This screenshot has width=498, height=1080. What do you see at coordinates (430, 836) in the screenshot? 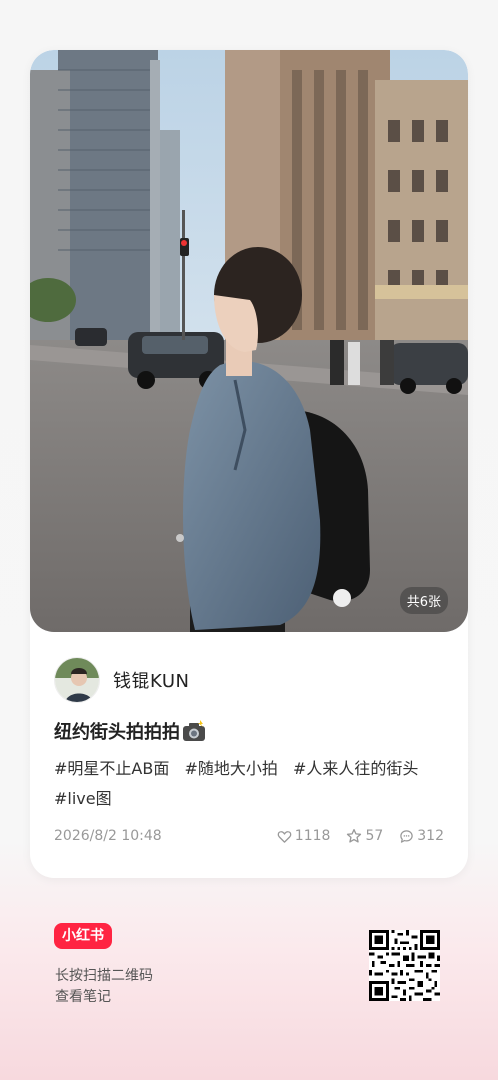
I see `comment-count: 312` at bounding box center [430, 836].